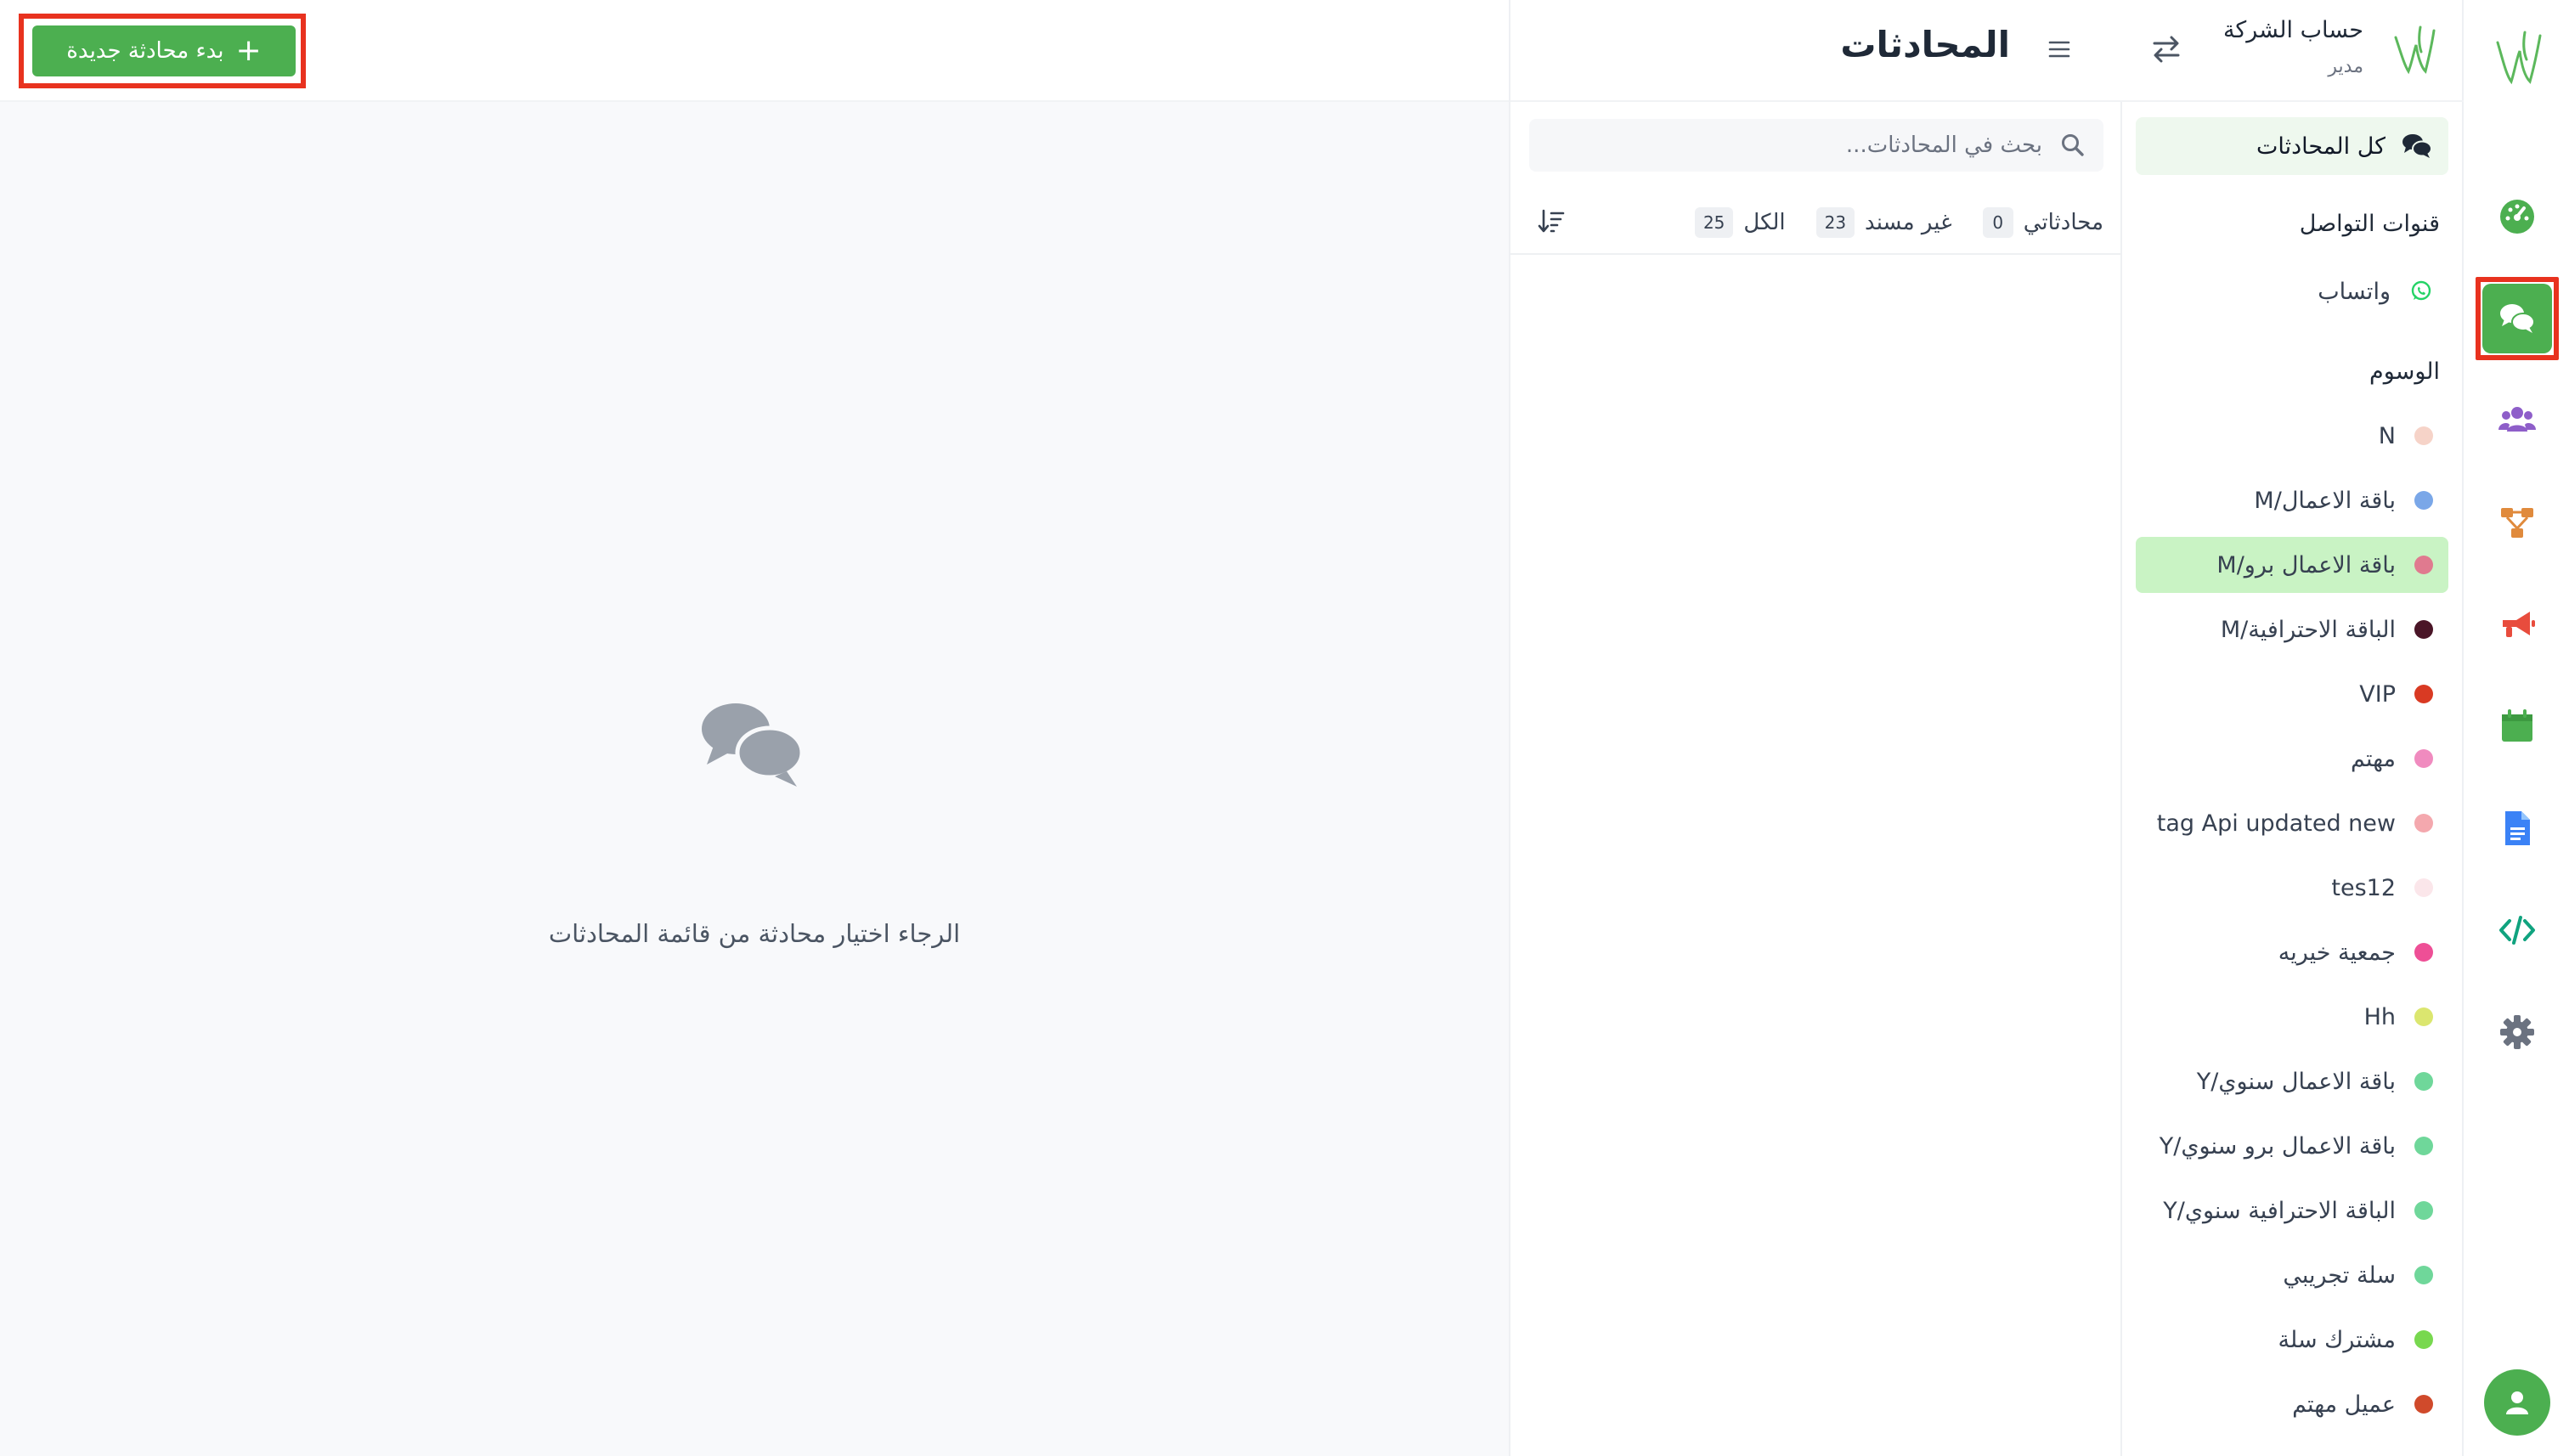 Image resolution: width=2569 pixels, height=1456 pixels. I want to click on campaigns-icon, so click(2519, 625).